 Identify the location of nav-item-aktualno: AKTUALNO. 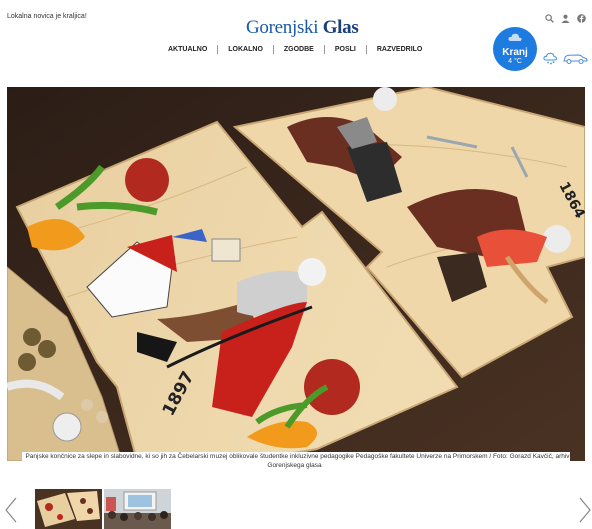
(188, 49).